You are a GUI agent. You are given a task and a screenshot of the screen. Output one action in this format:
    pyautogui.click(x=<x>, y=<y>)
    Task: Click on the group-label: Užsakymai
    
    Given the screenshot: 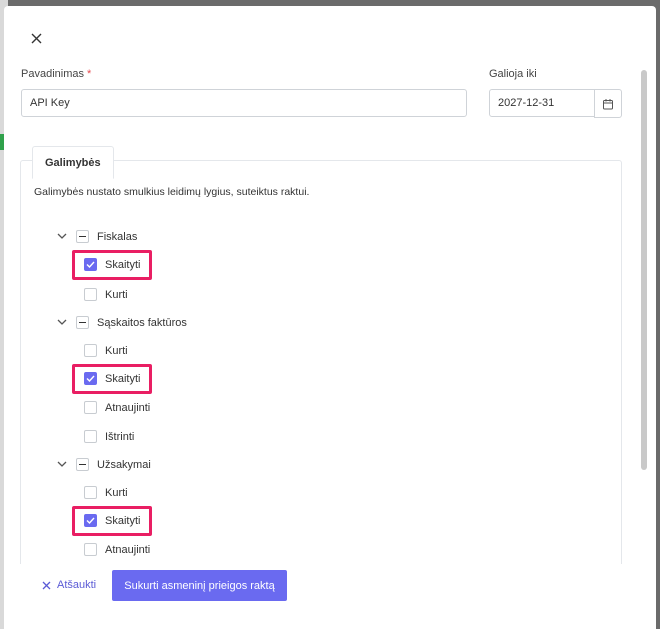 What is the action you would take?
    pyautogui.click(x=124, y=464)
    